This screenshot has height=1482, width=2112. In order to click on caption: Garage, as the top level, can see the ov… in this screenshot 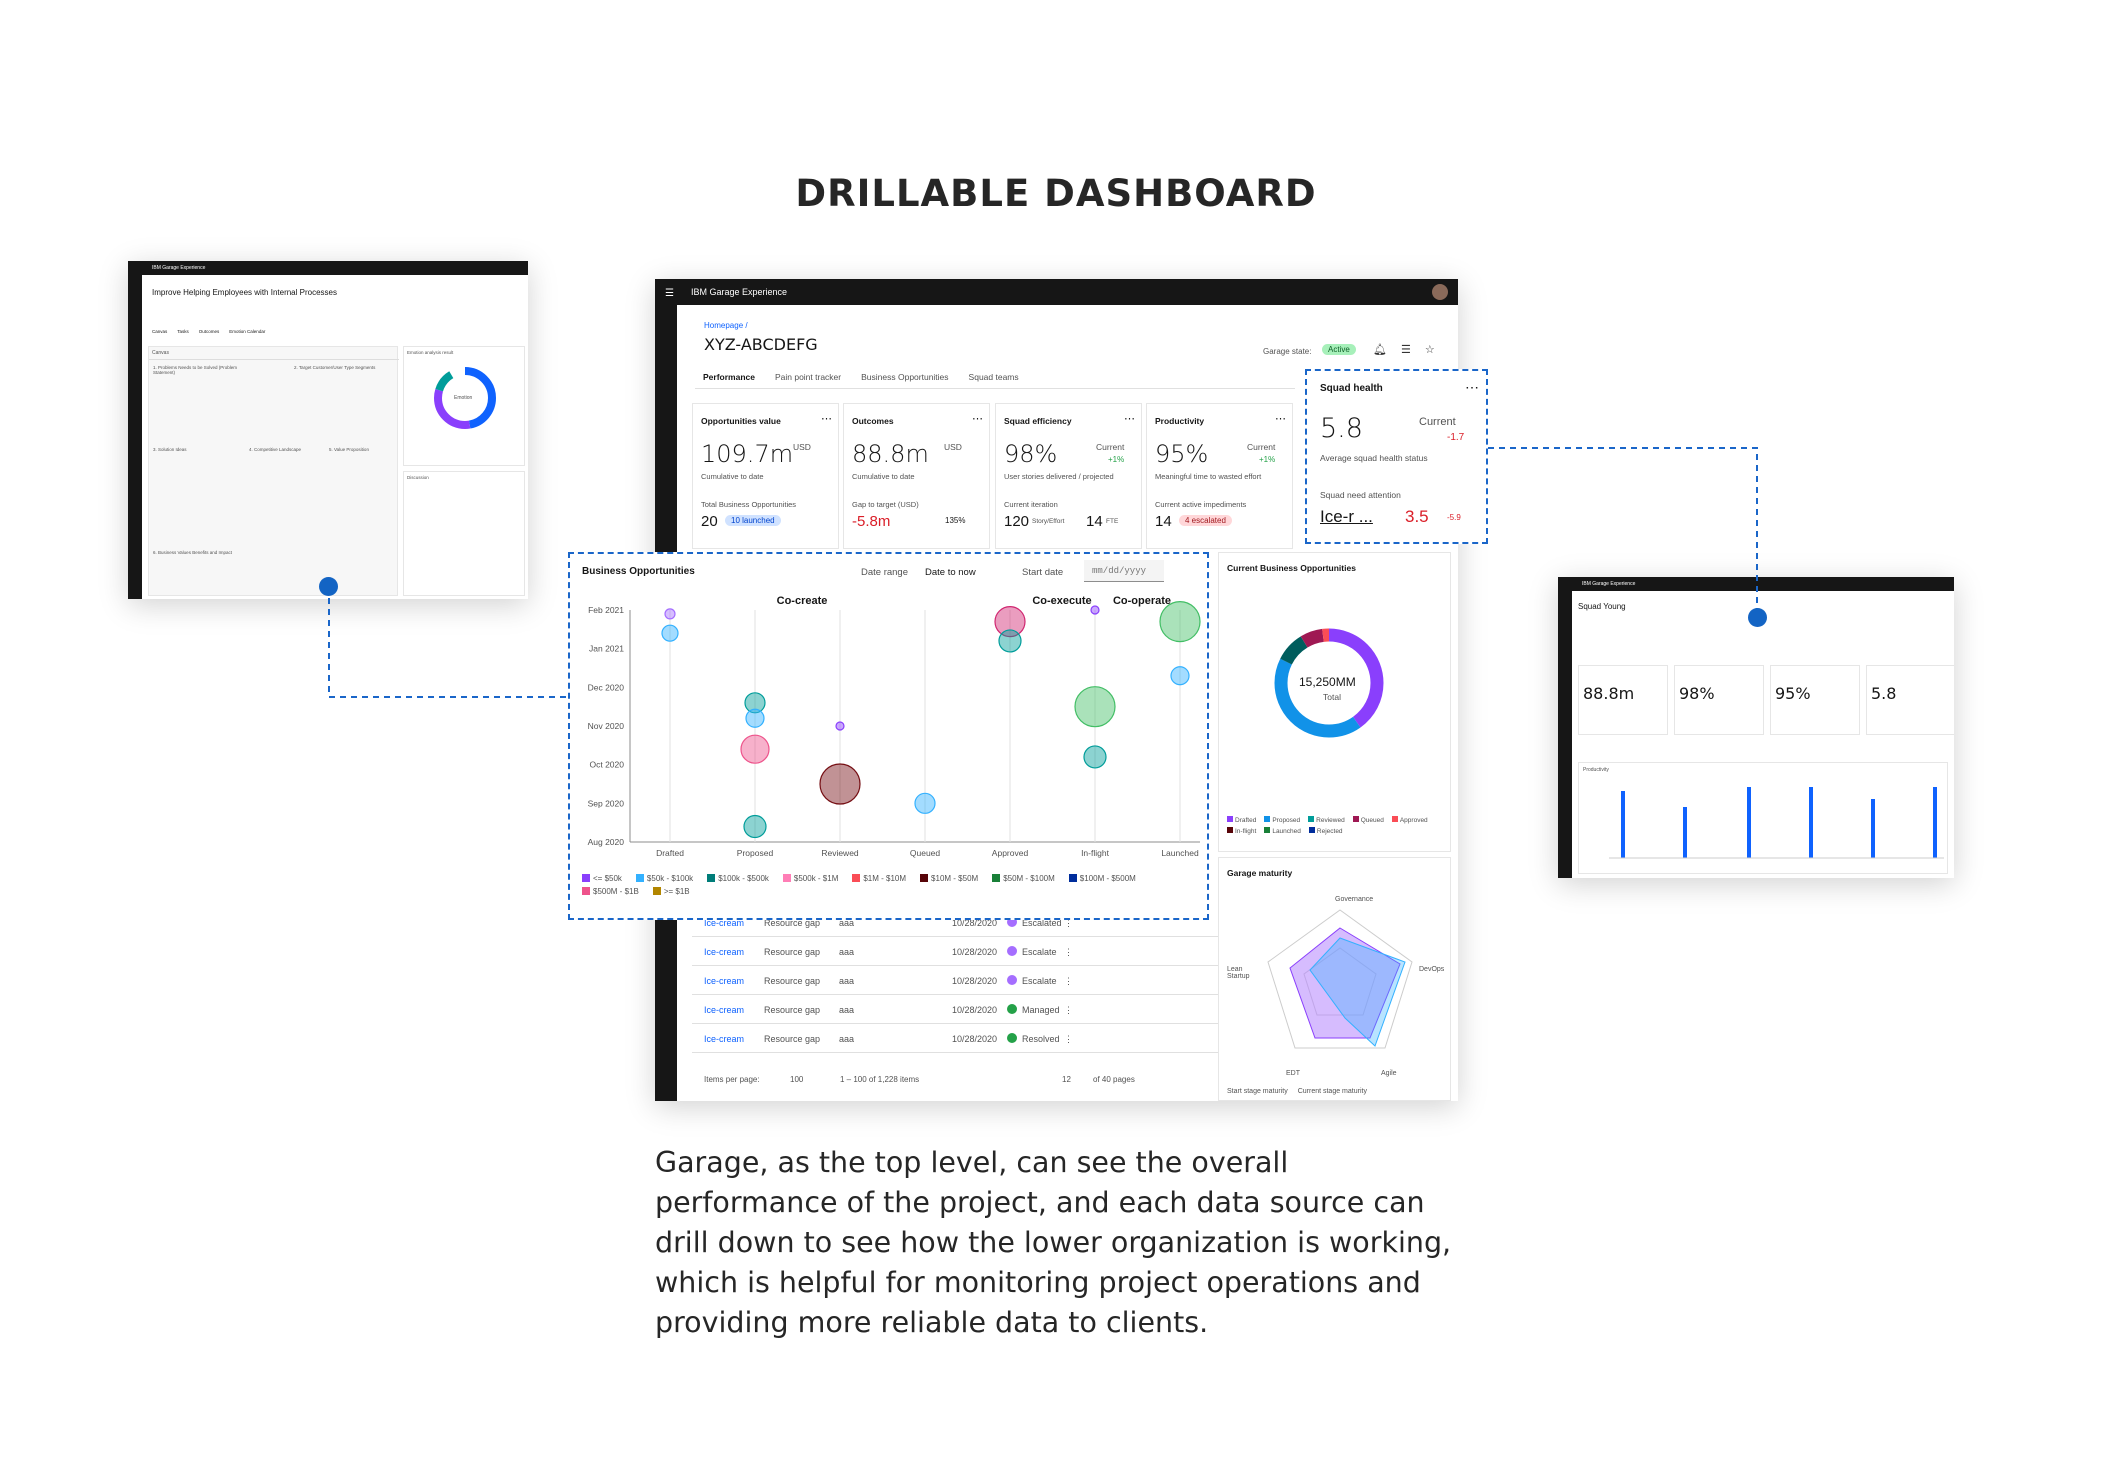, I will do `click(1053, 1242)`.